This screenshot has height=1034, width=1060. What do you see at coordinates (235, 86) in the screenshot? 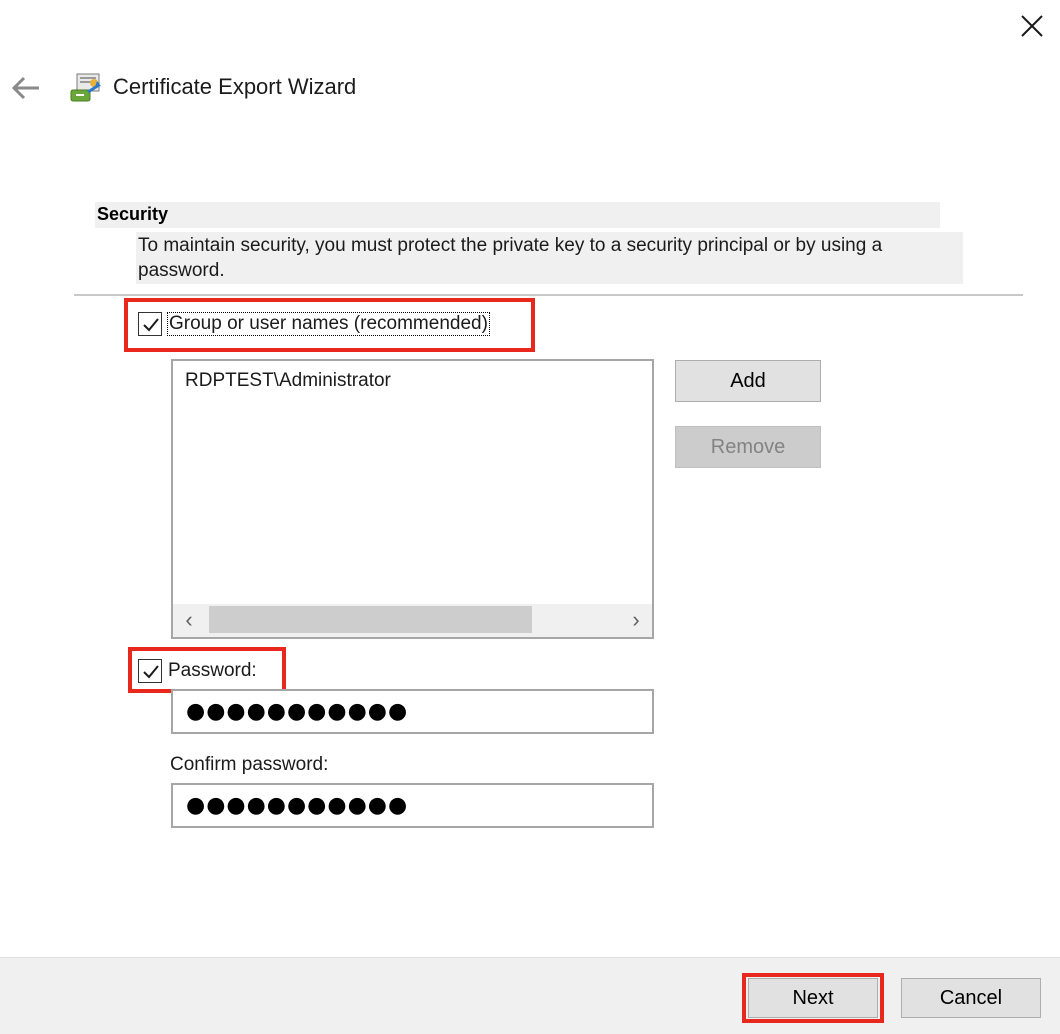
I see `wizard-title: Certificate Export Wizard` at bounding box center [235, 86].